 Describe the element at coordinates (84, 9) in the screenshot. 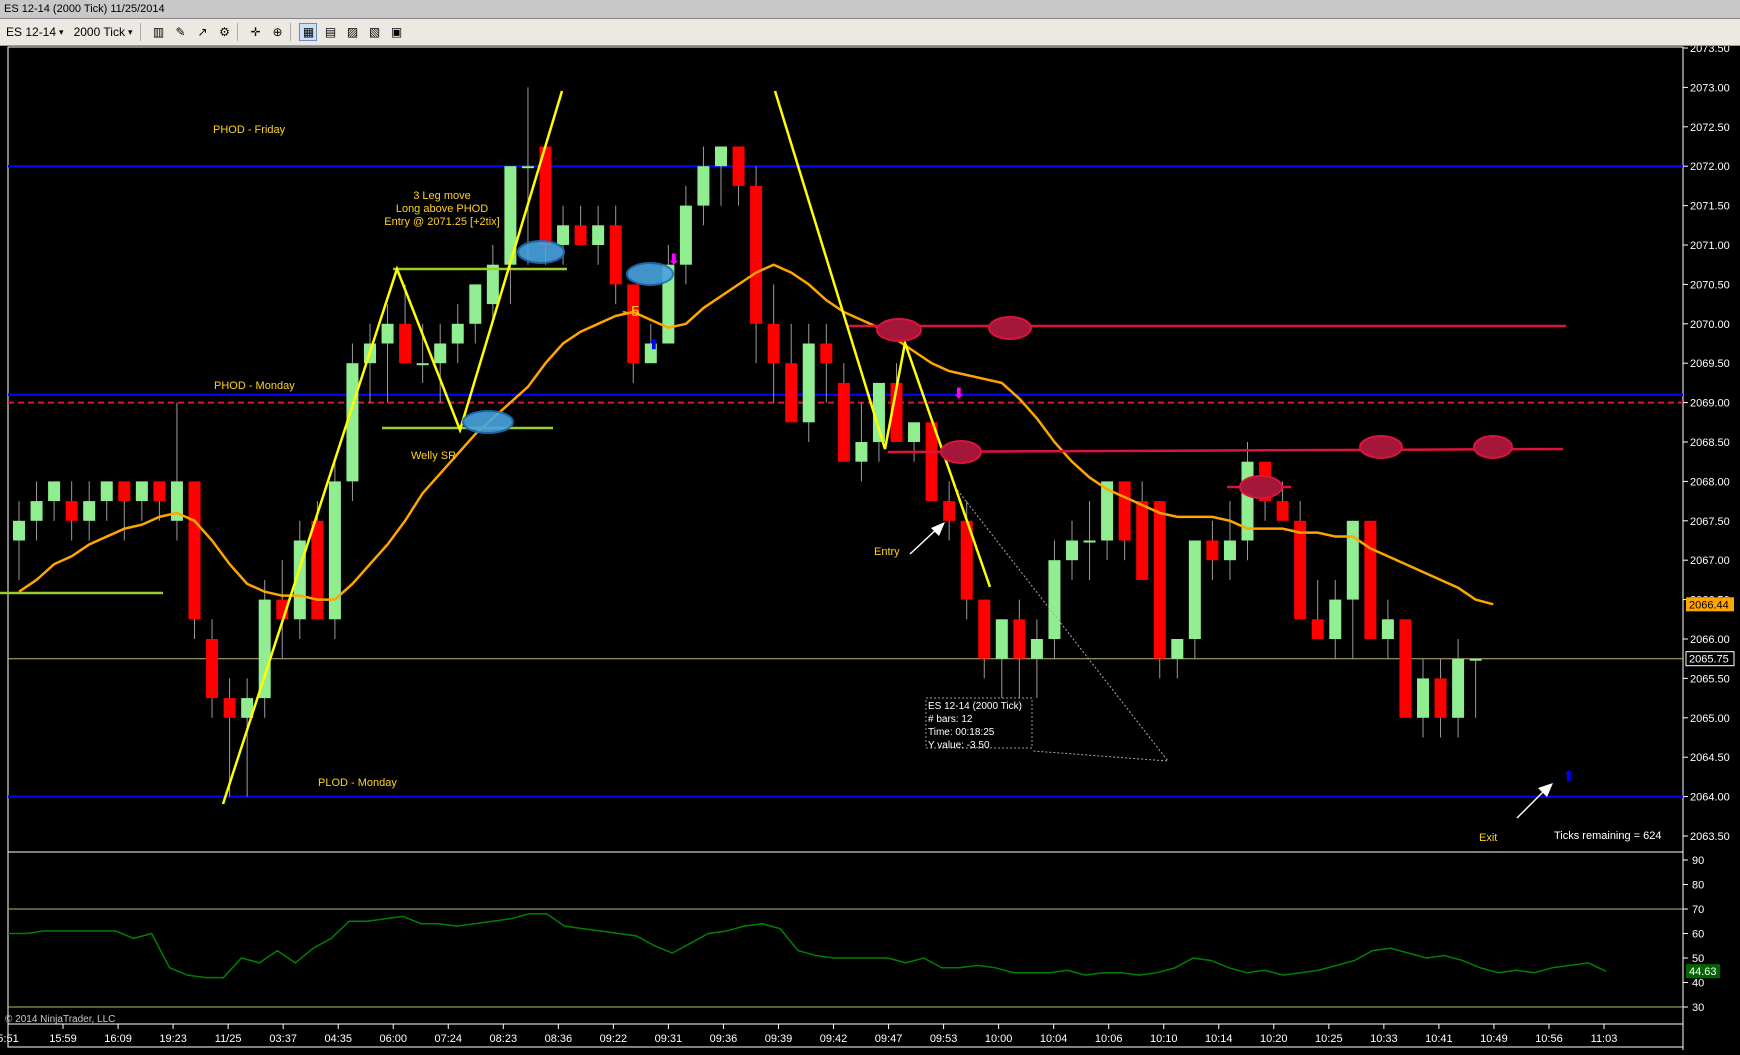

I see `window-title: ES 12-14 (2000 Tick) 11/25/2014` at that location.